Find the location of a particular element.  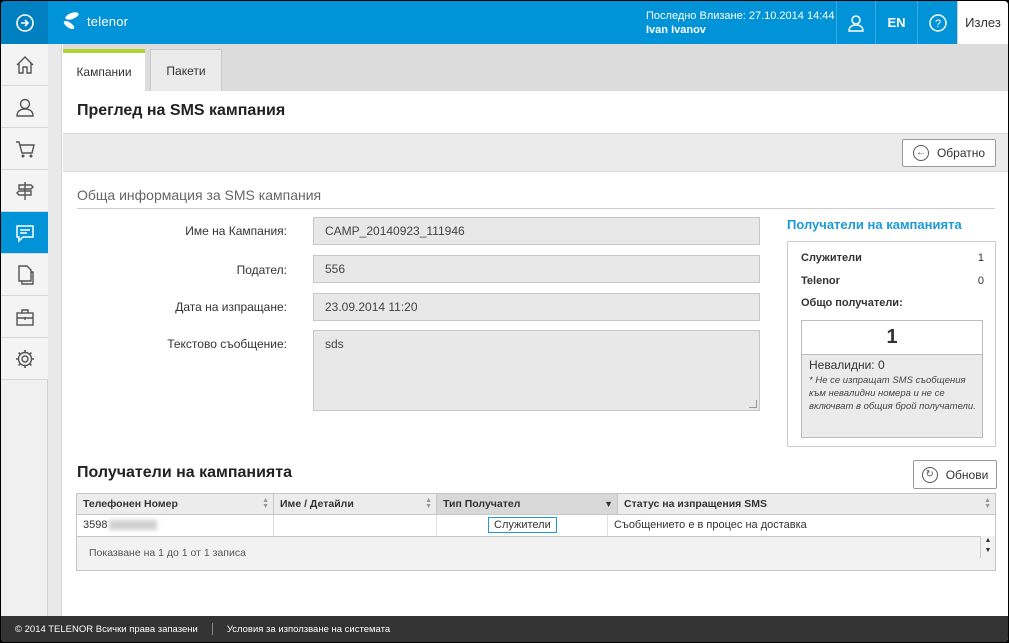

sidebar-item-settings is located at coordinates (24, 359).